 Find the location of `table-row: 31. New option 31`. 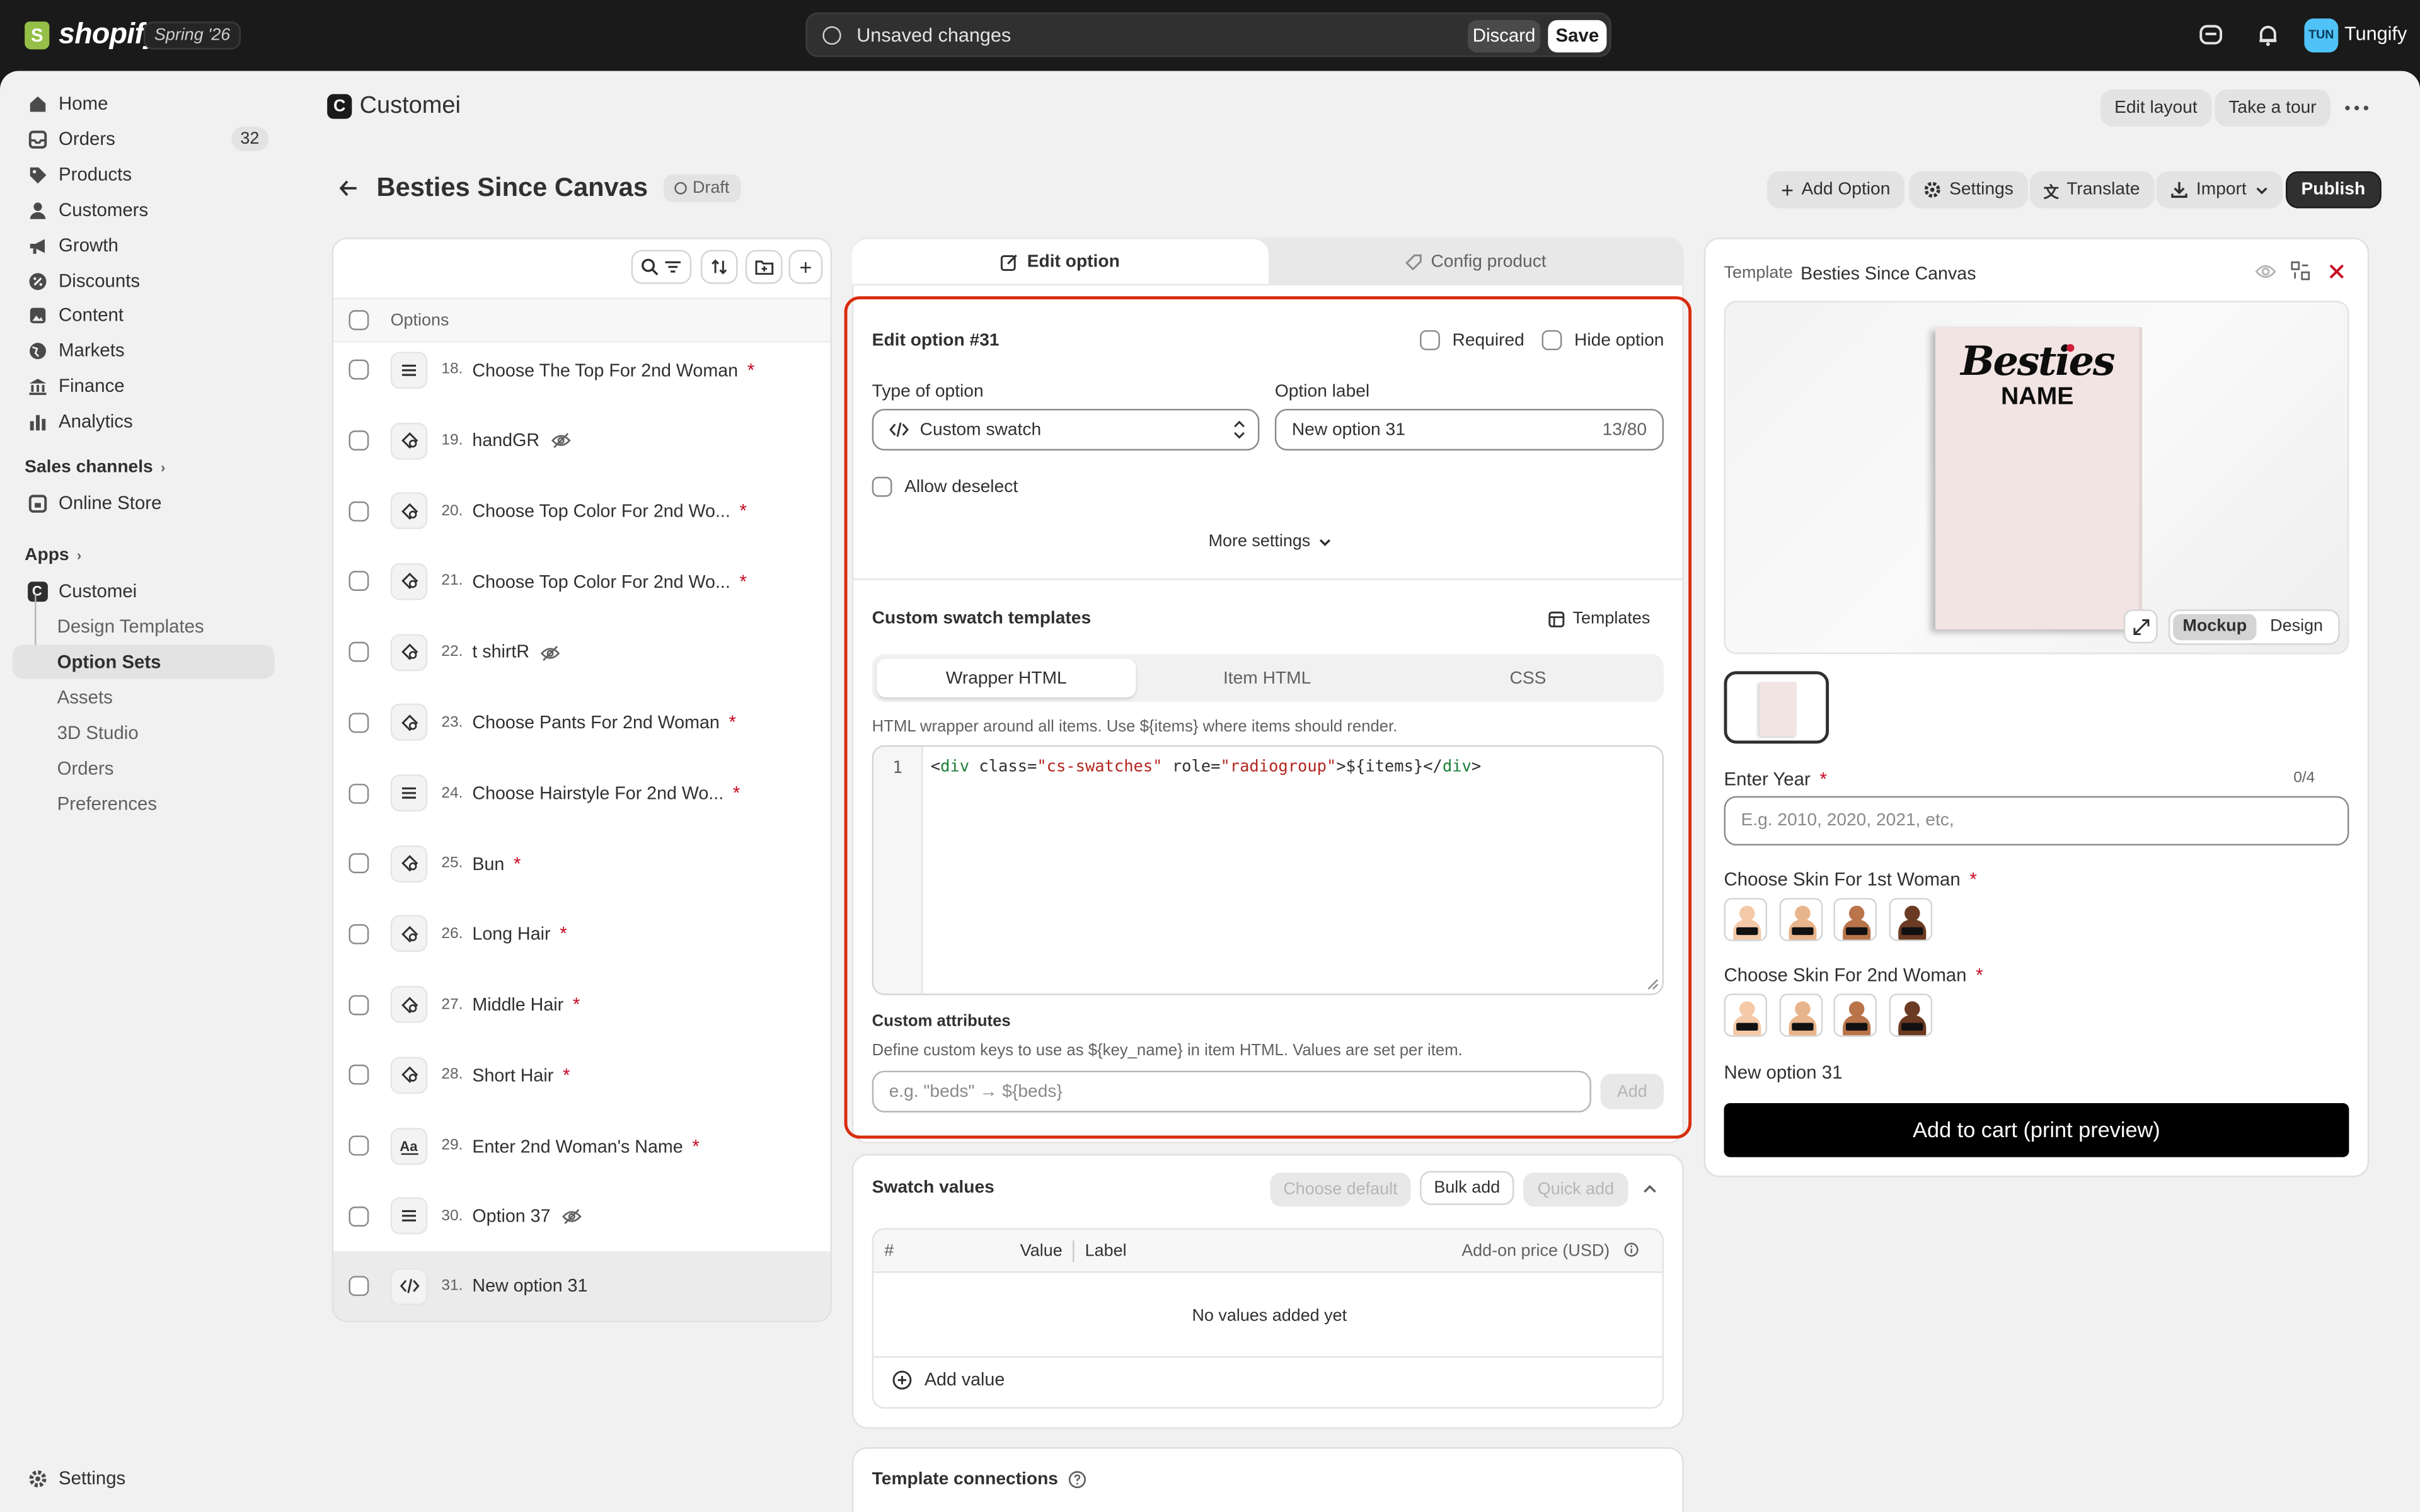

table-row: 31. New option 31 is located at coordinates (582, 1286).